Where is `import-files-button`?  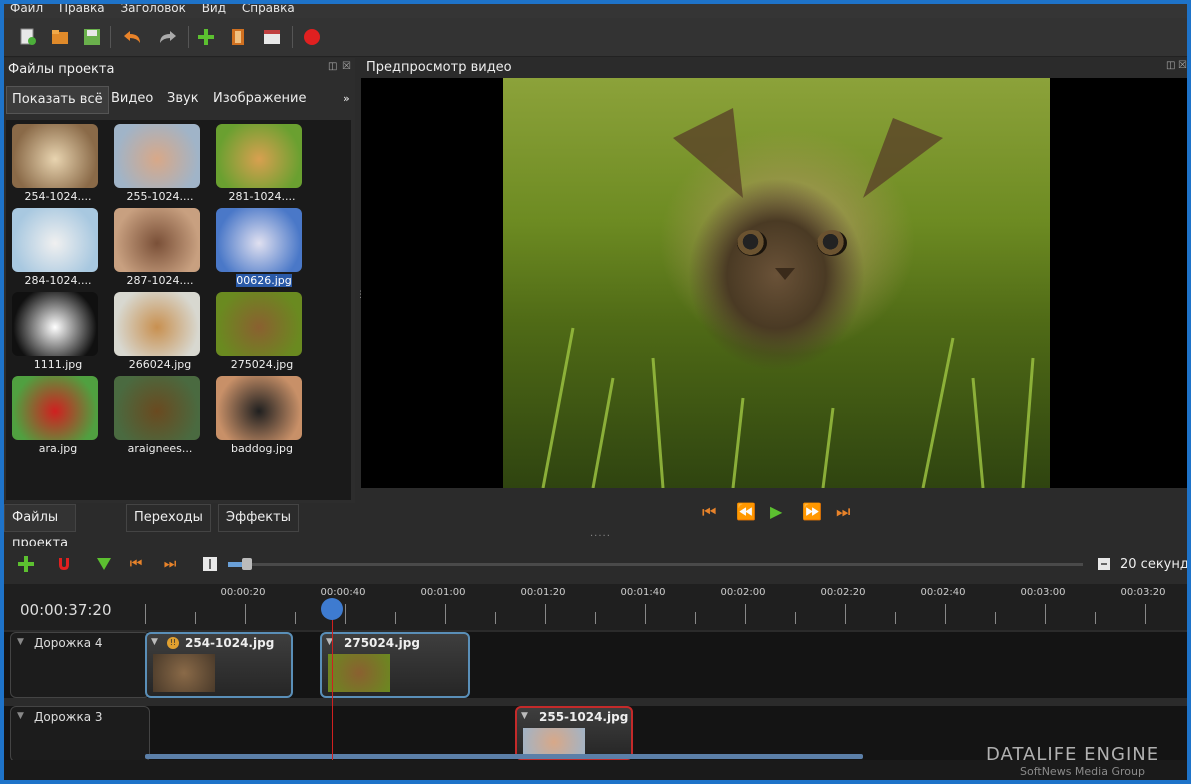 import-files-button is located at coordinates (206, 37).